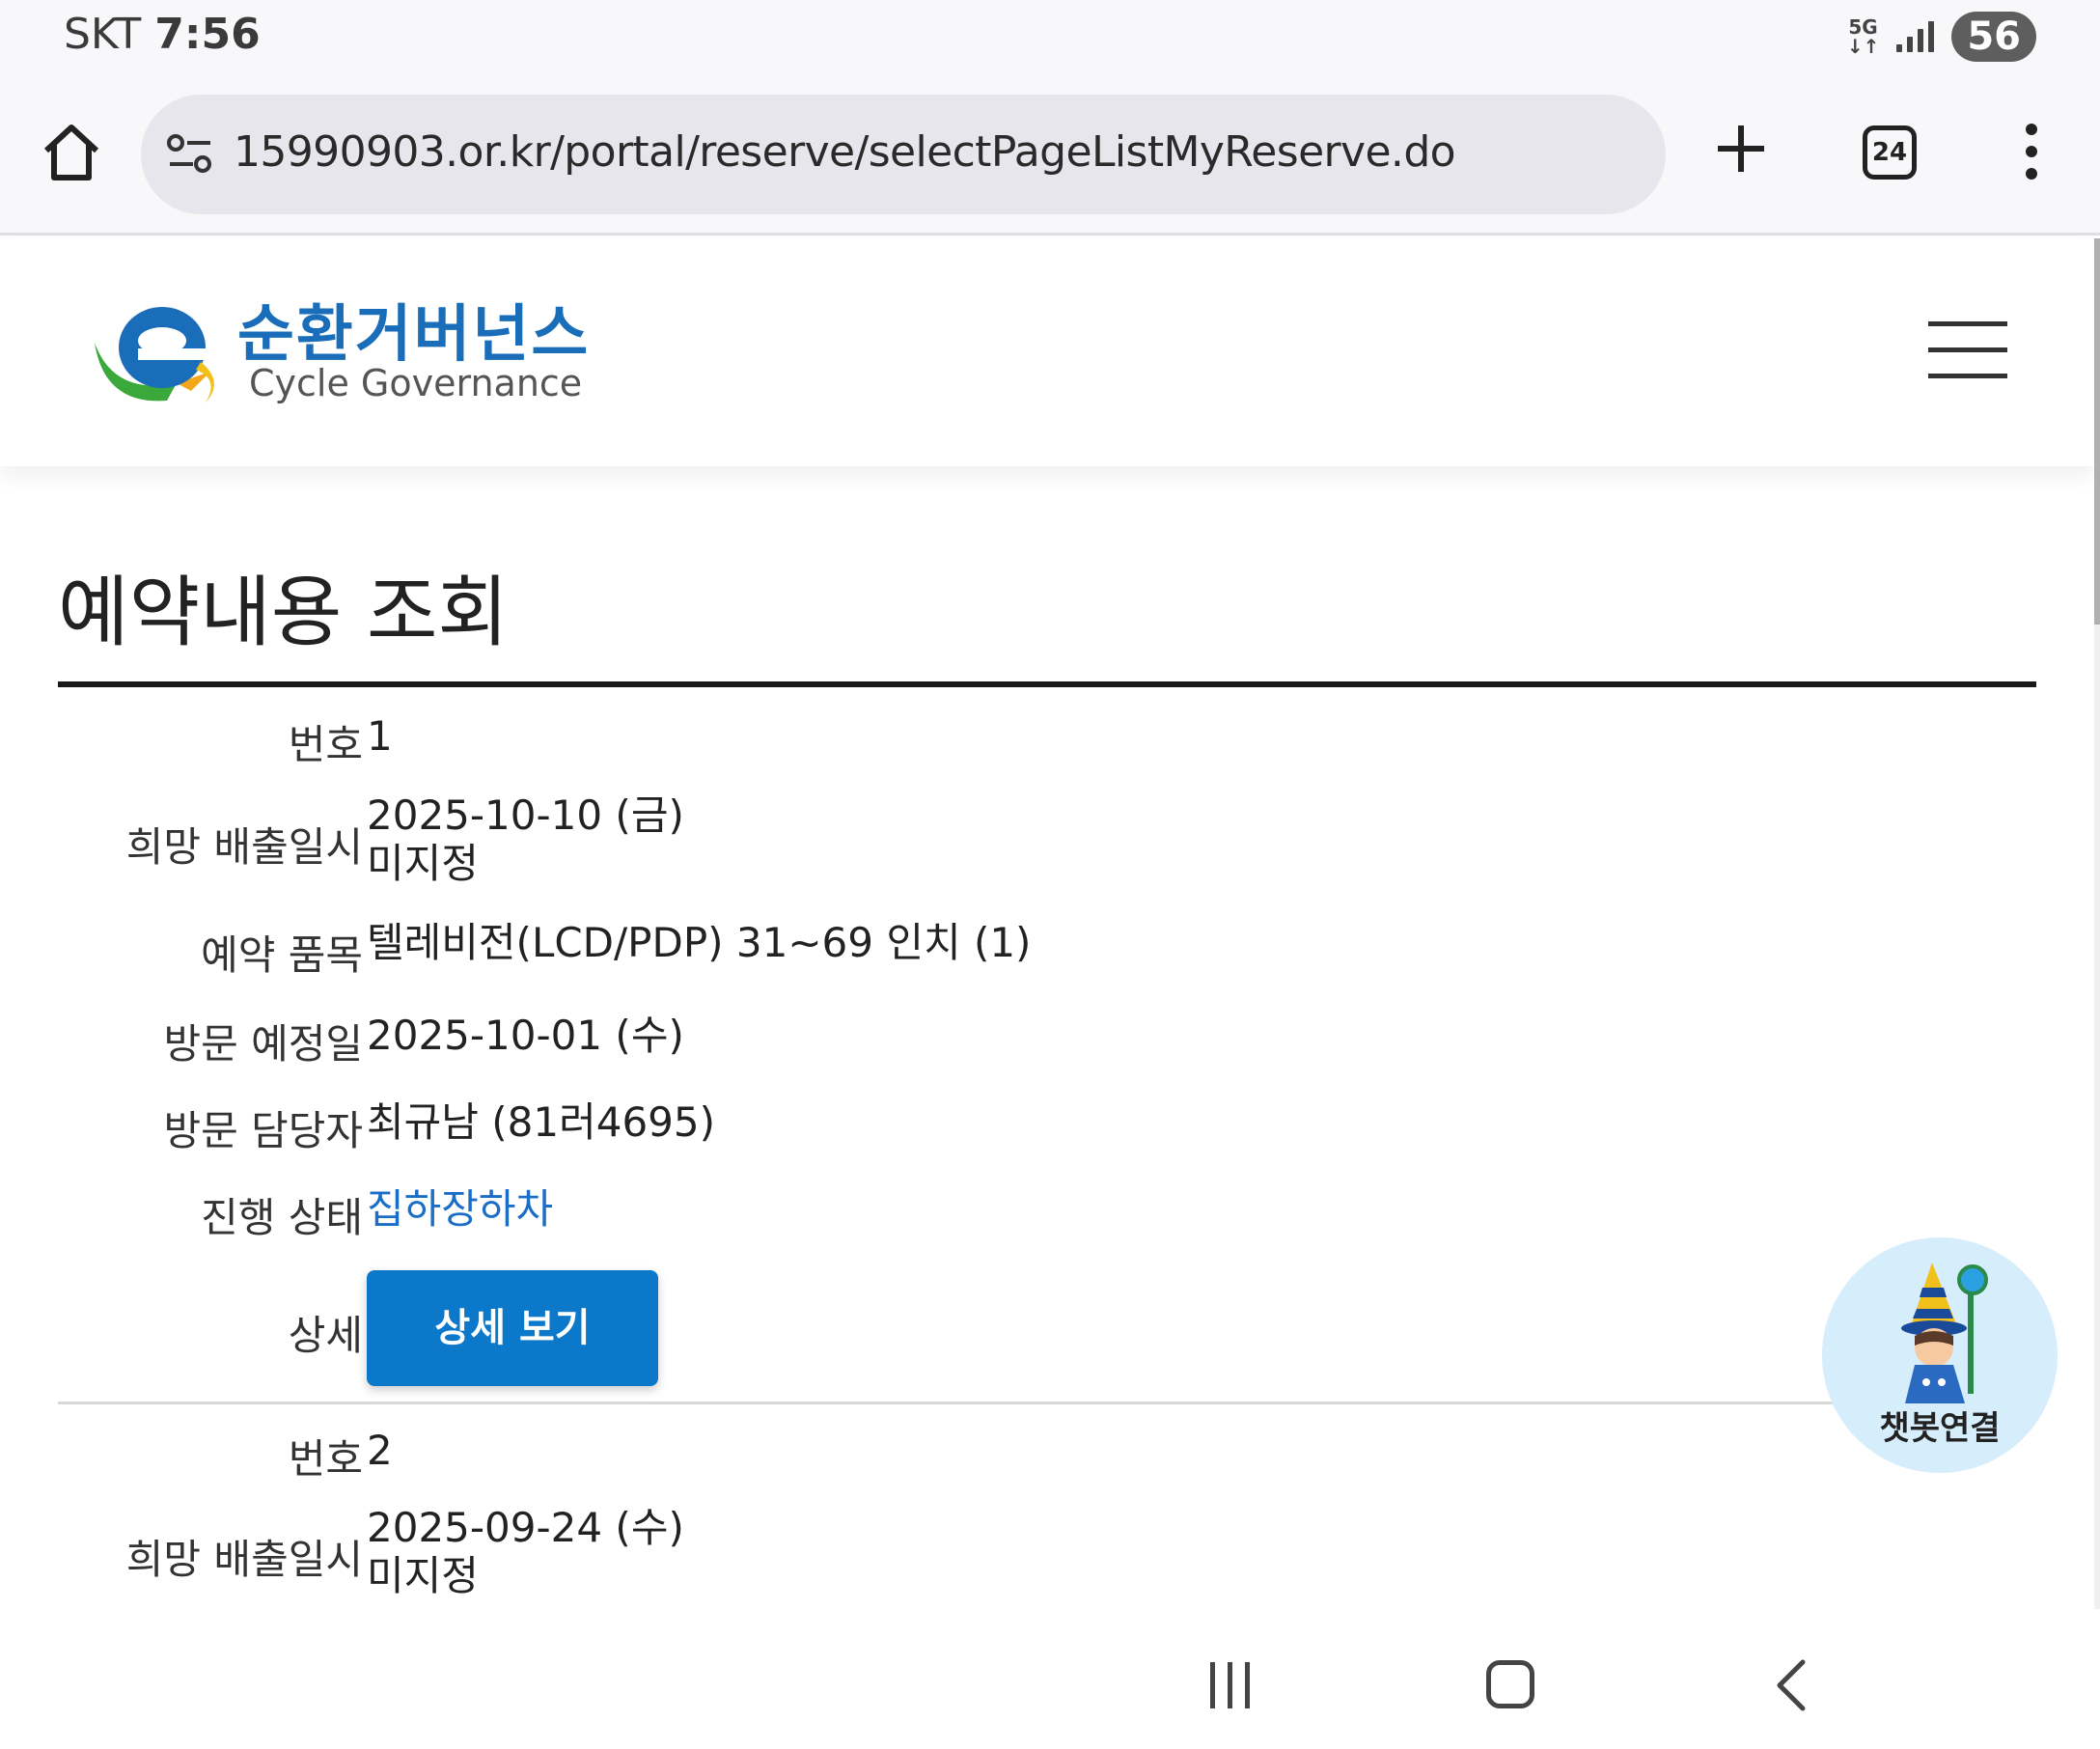 This screenshot has width=2100, height=1749. I want to click on value-number: 1, so click(380, 736).